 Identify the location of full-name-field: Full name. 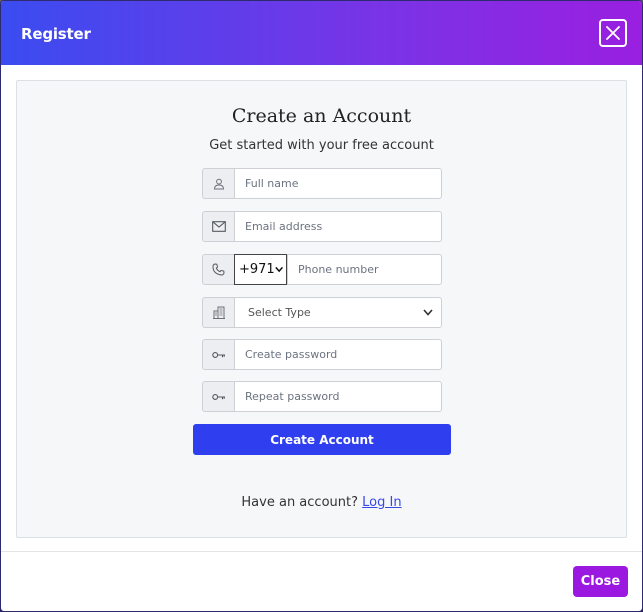
(322, 183).